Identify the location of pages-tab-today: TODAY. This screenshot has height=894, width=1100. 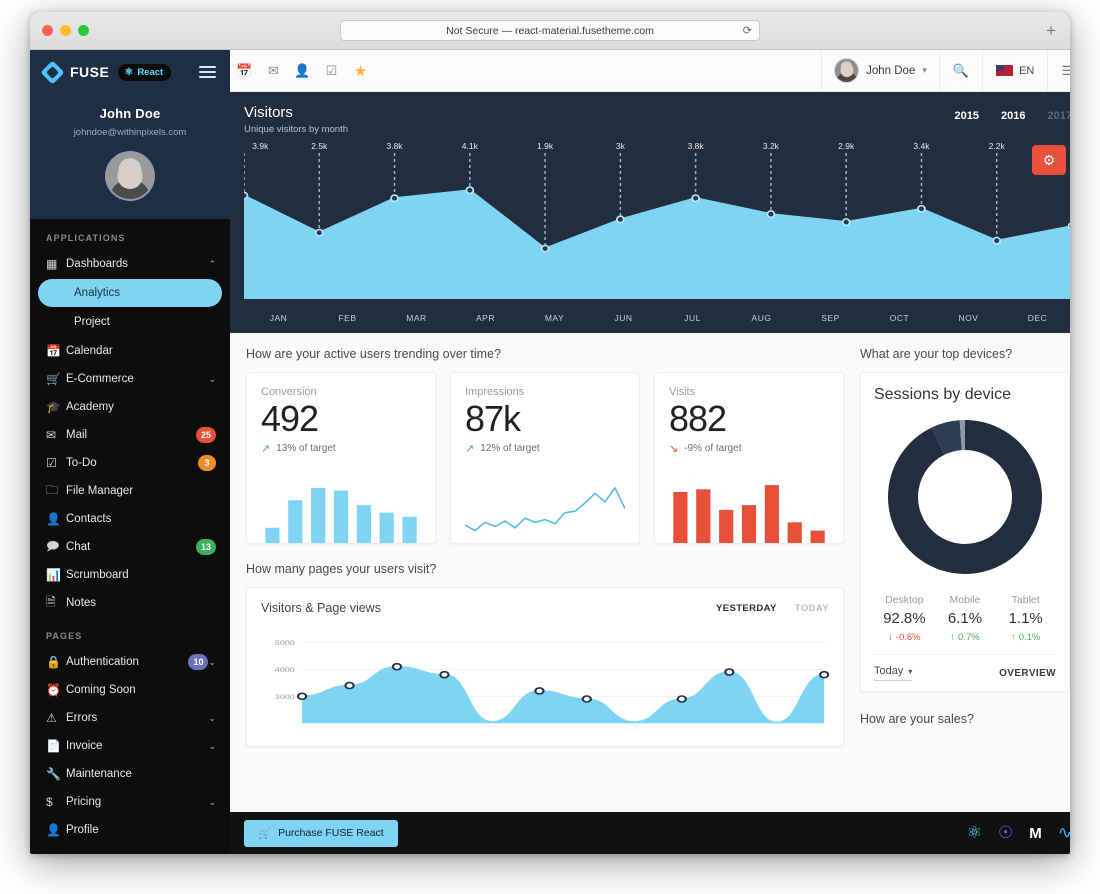
(812, 608).